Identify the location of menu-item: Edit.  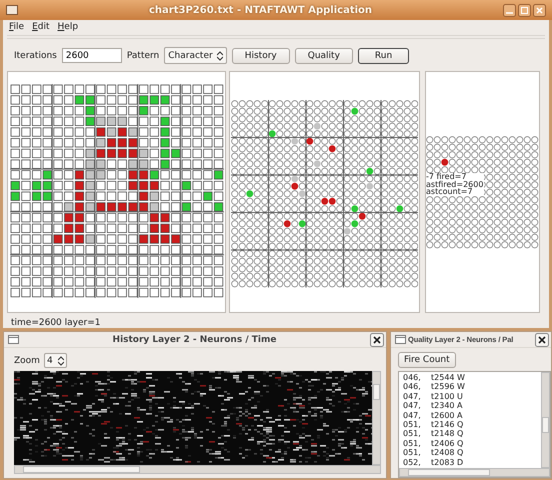
(41, 27).